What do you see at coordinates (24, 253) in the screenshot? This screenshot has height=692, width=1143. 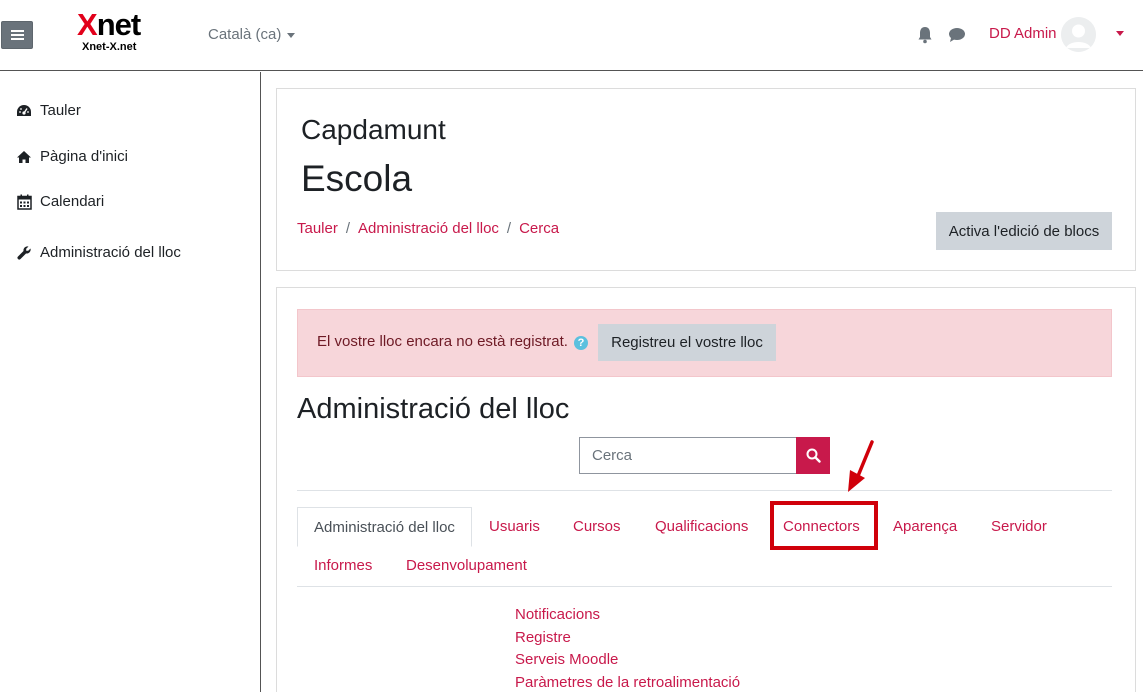 I see `wrench-icon` at bounding box center [24, 253].